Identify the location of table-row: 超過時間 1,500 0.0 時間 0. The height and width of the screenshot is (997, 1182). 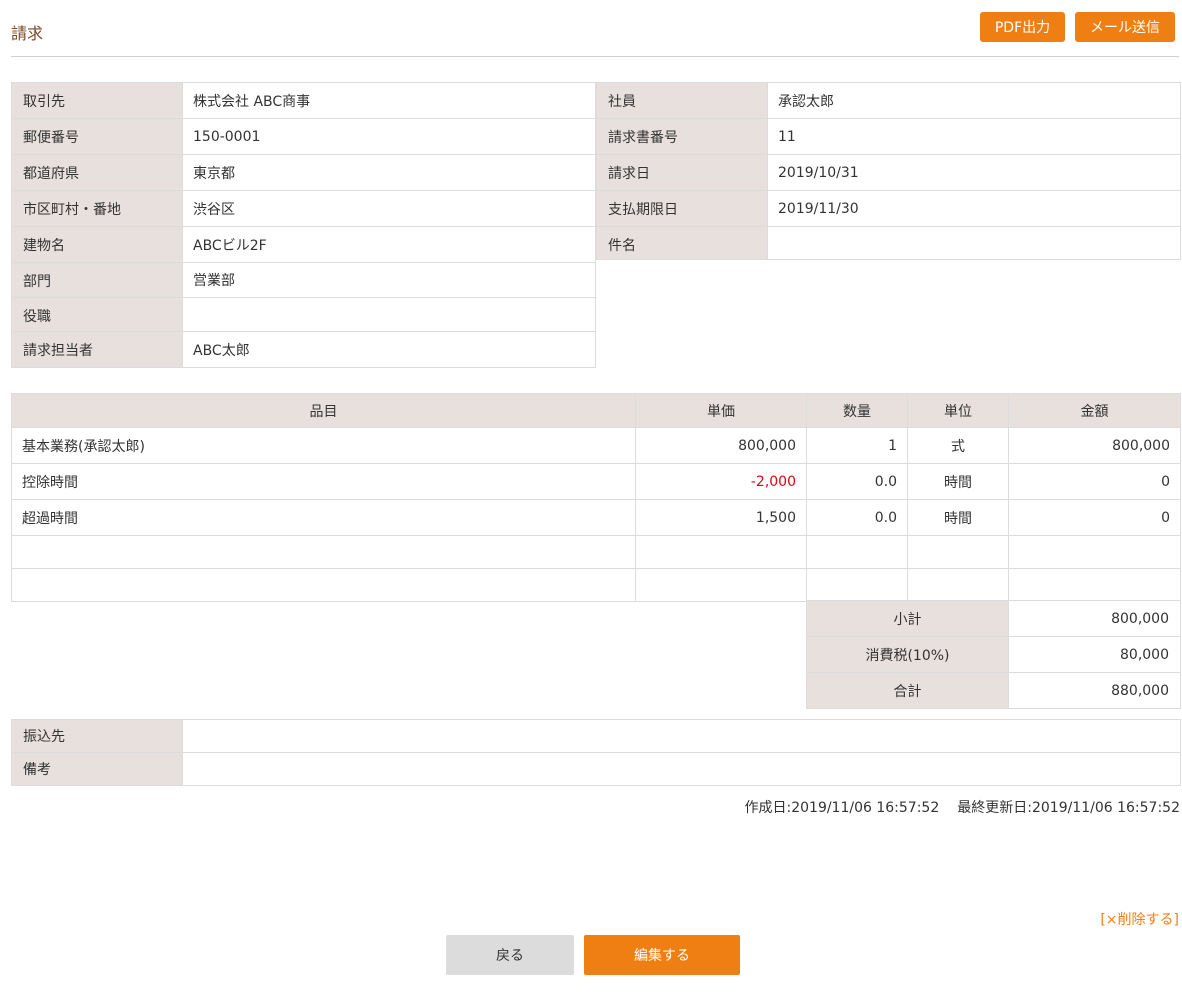
(596, 517).